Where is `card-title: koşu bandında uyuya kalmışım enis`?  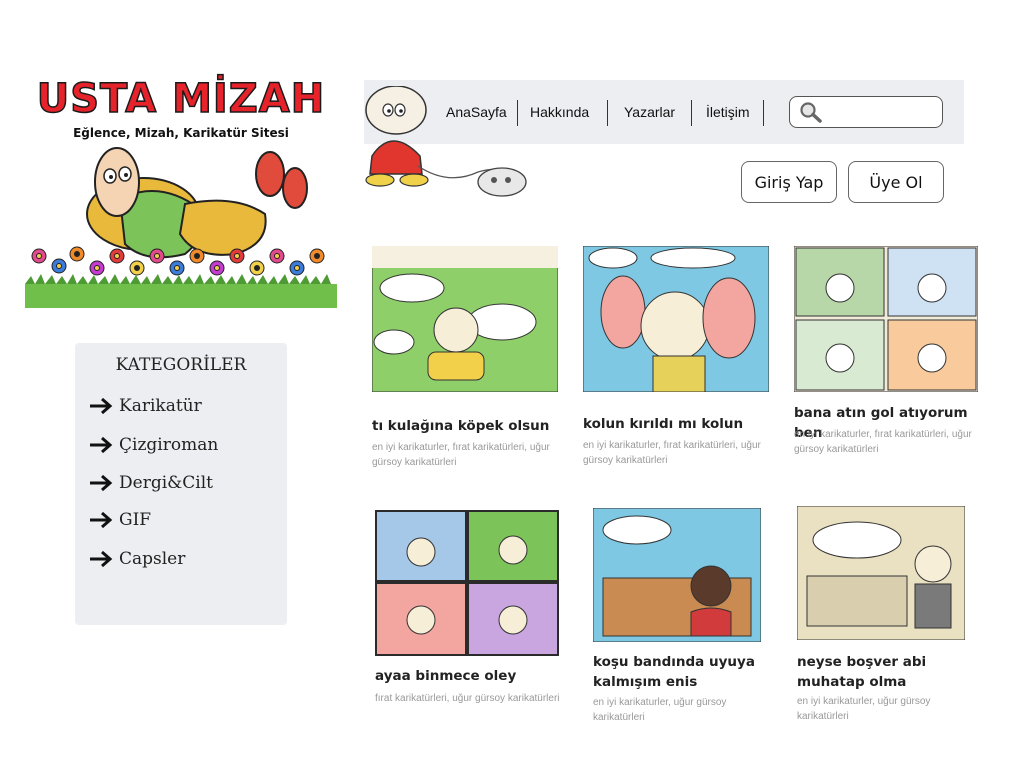
card-title: koşu bandında uyuya kalmışım enis is located at coordinates (680, 672).